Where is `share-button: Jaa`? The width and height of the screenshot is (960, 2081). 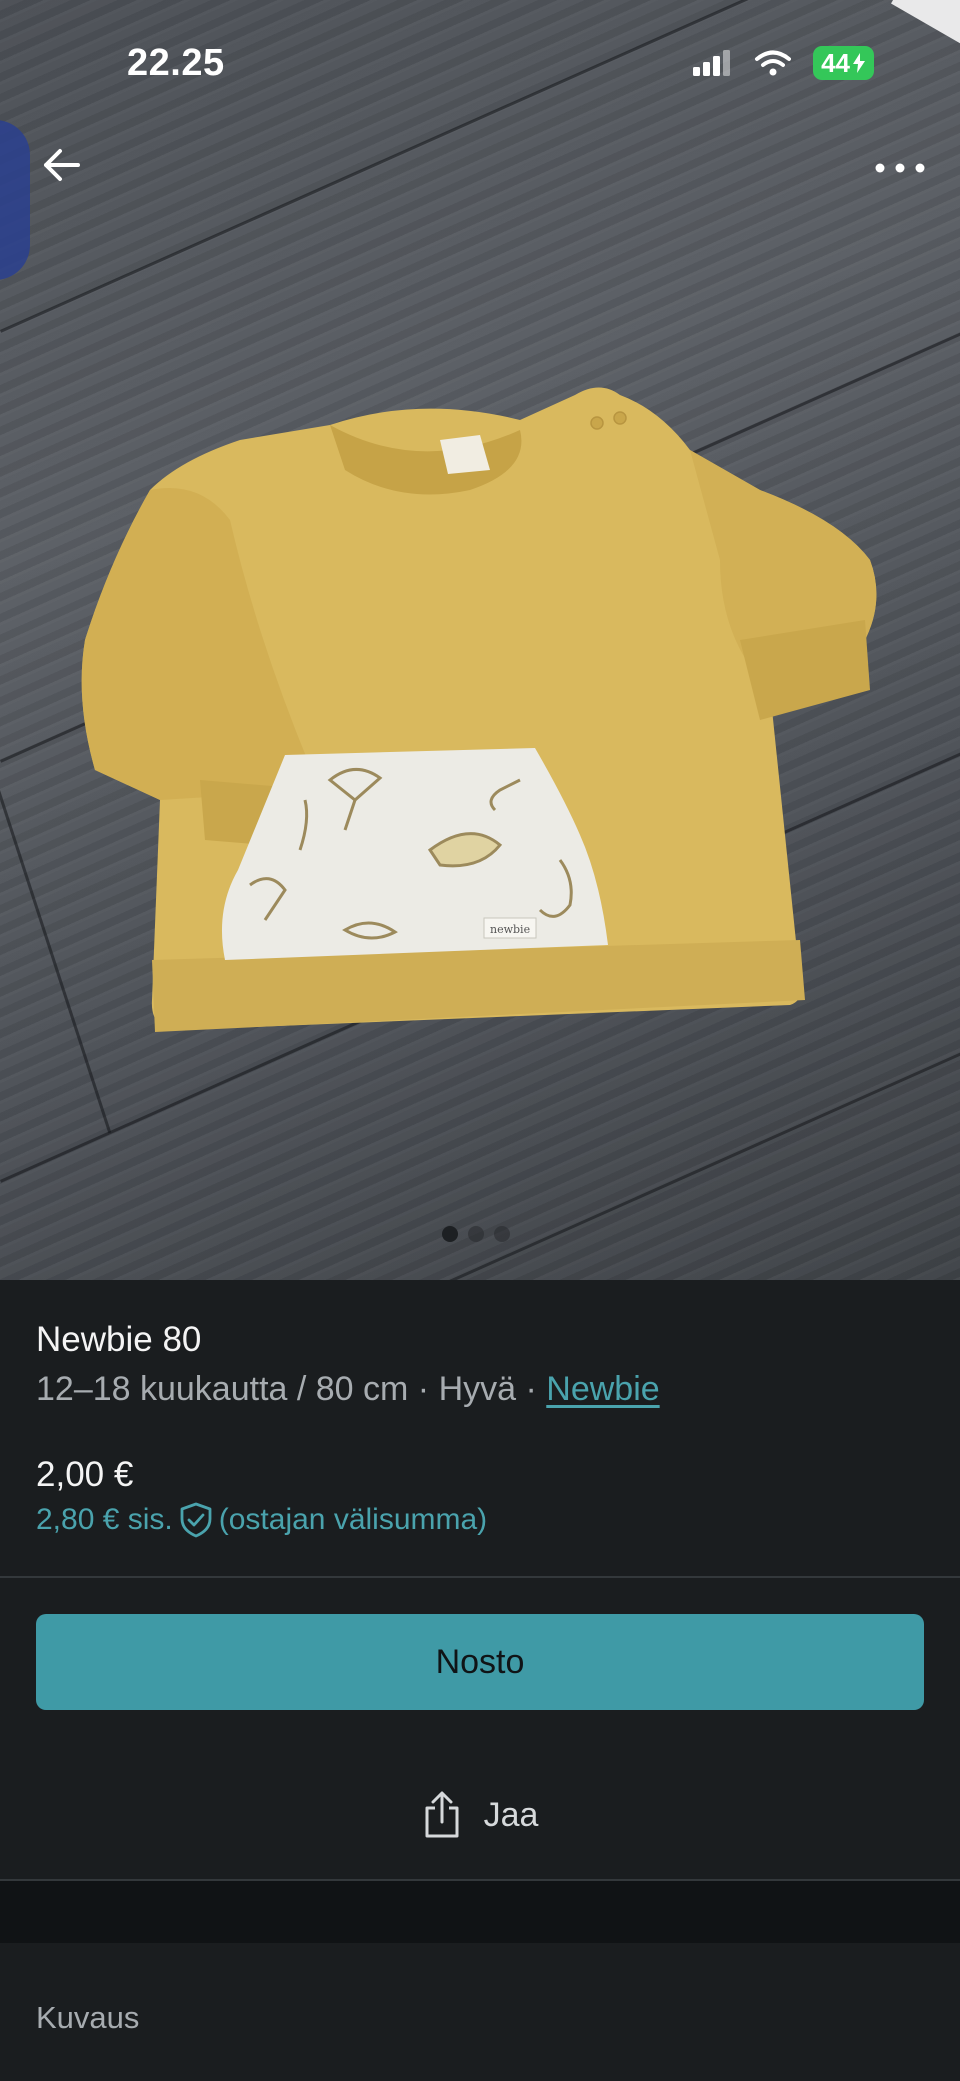
share-button: Jaa is located at coordinates (480, 1815).